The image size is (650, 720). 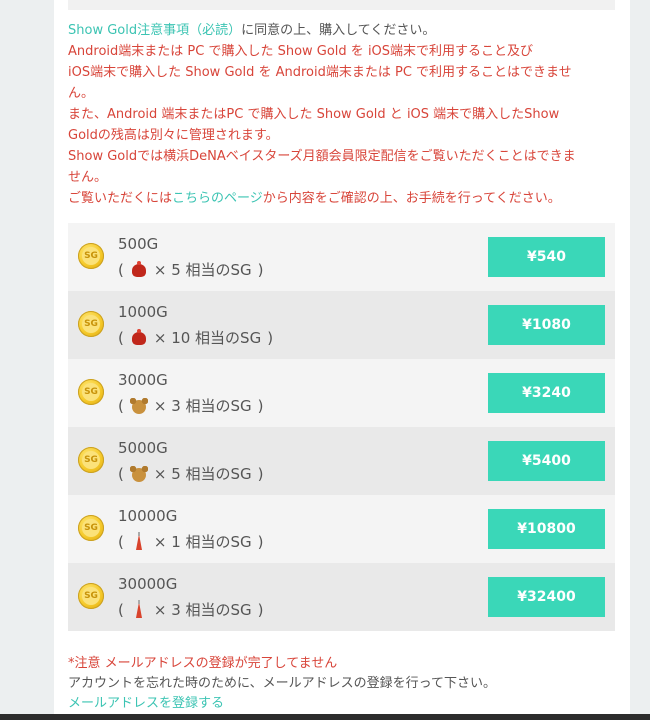 I want to click on plan-row: SG 30000G ( × 3 相当のSG ) ¥32400, so click(x=341, y=597).